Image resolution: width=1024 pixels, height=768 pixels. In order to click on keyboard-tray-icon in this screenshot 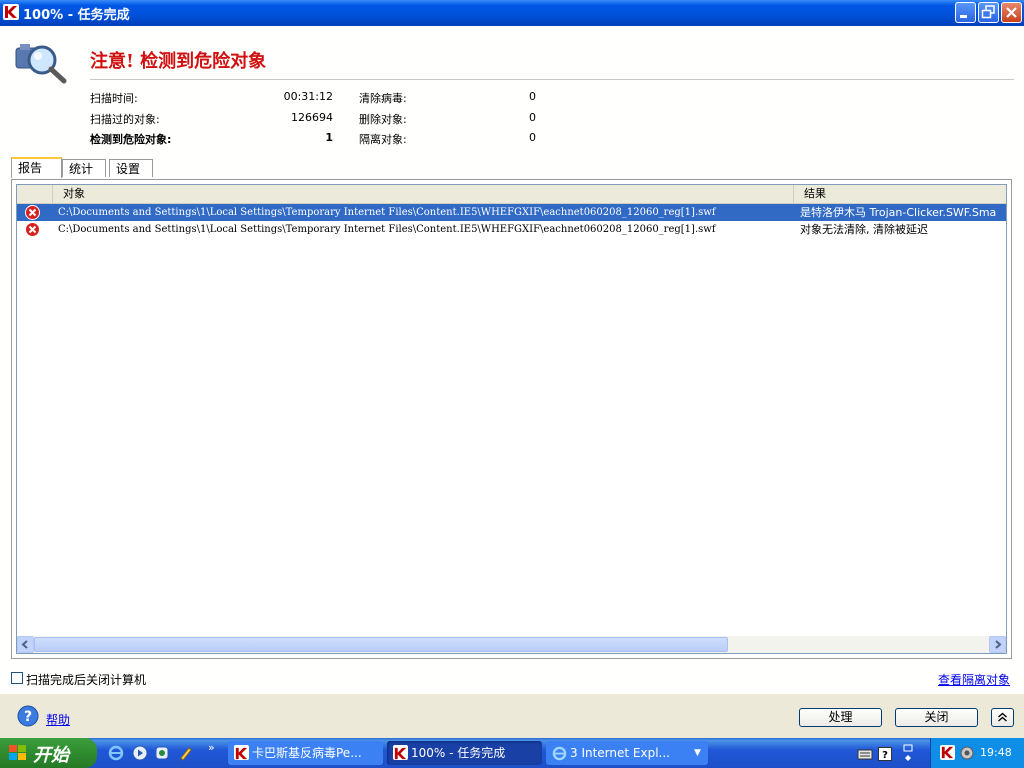, I will do `click(865, 755)`.